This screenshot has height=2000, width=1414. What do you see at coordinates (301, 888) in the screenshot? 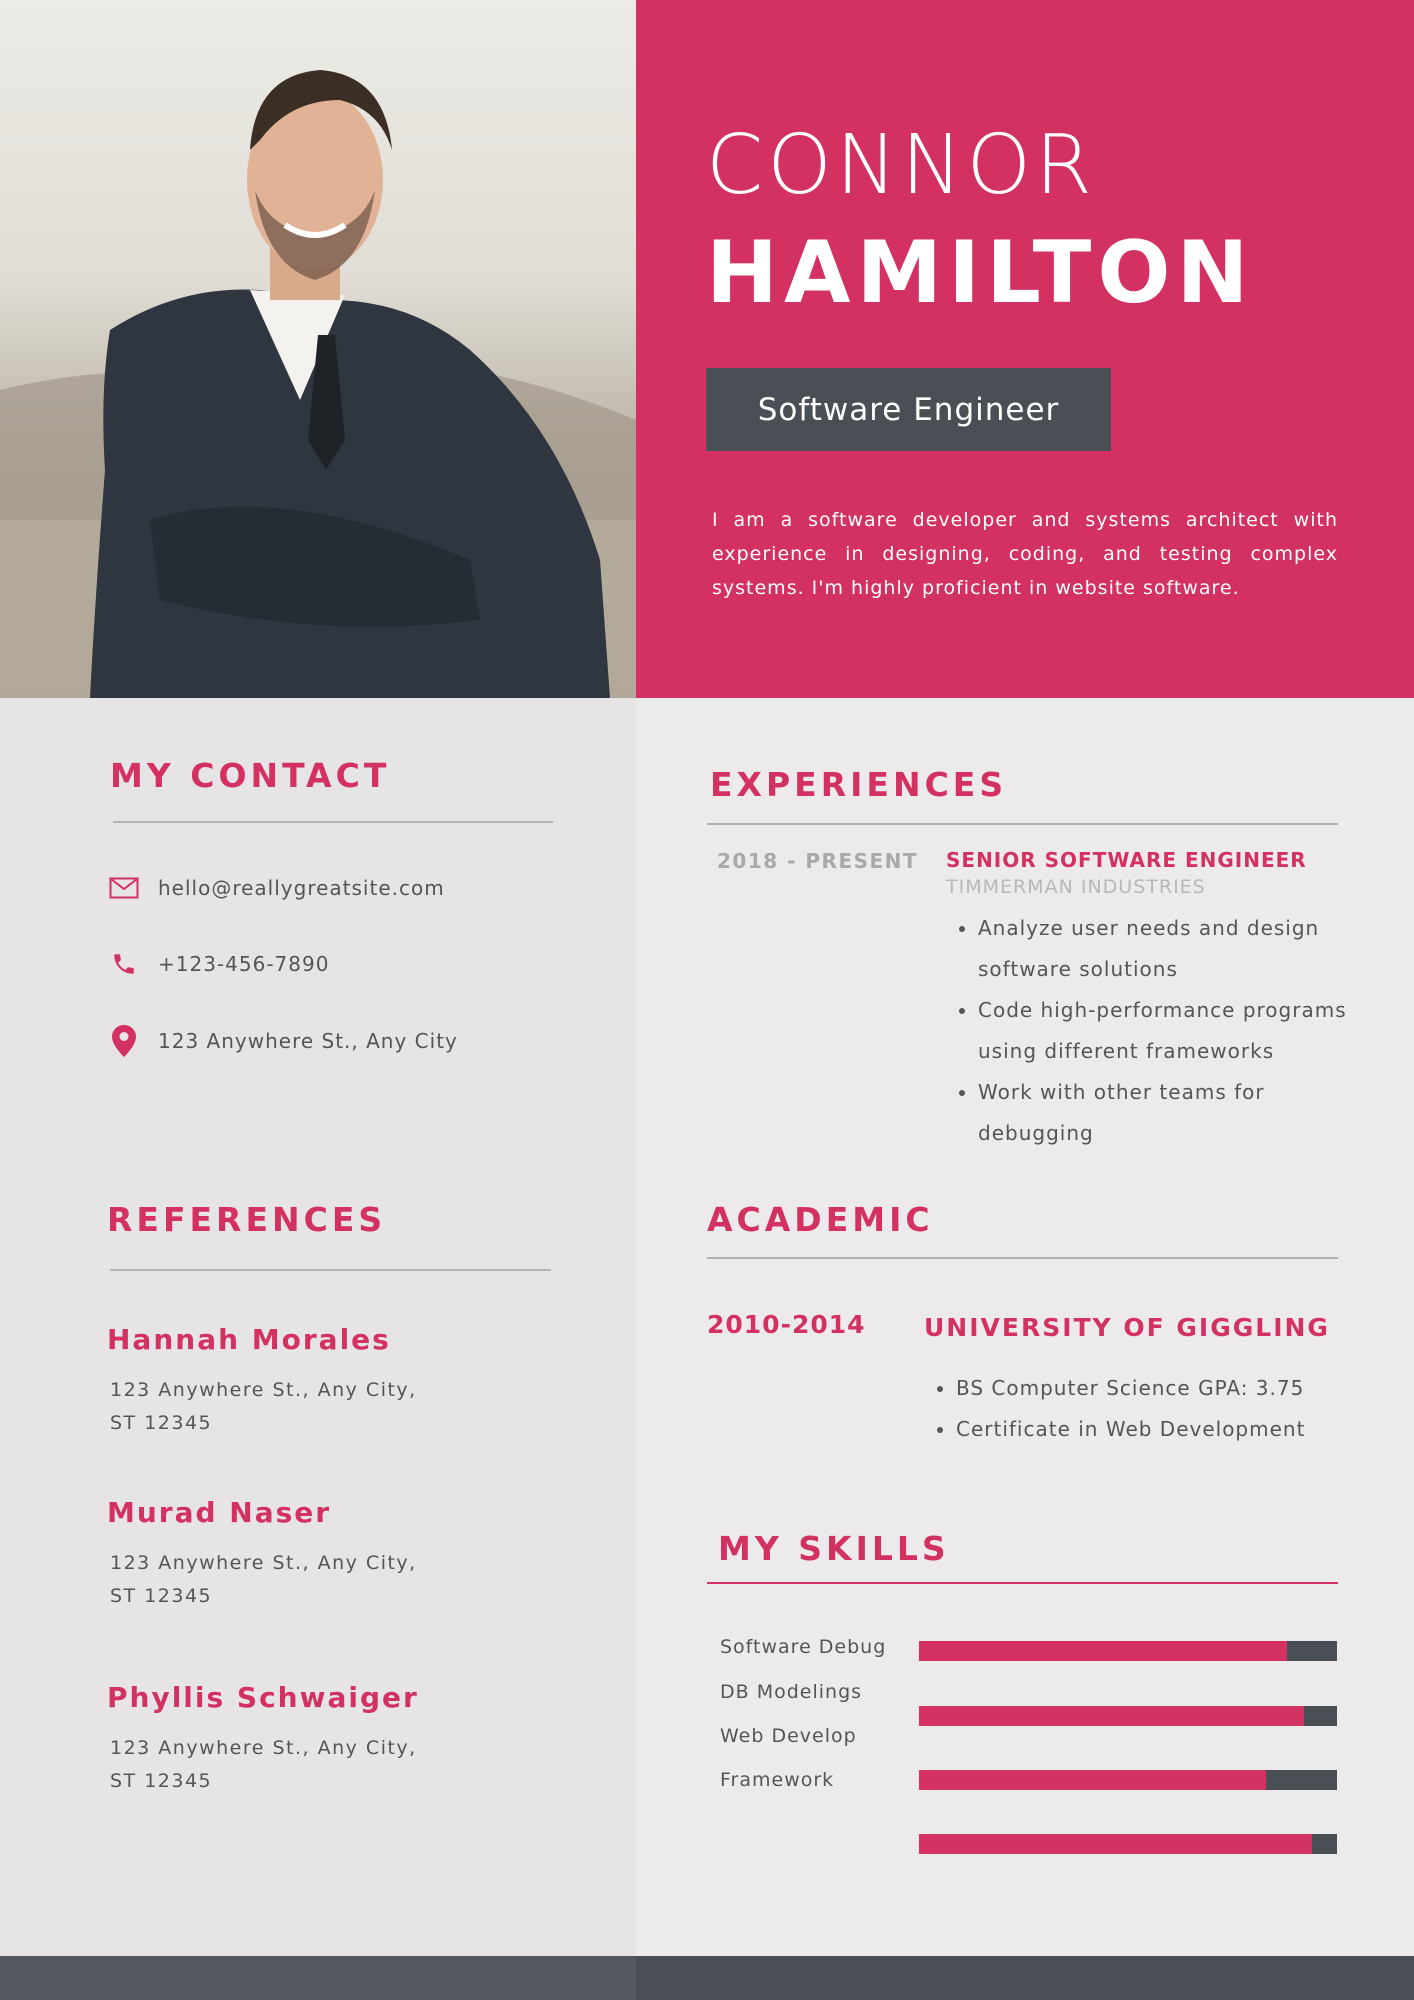
I see `contact-email: hello@reallygreatsite.com` at bounding box center [301, 888].